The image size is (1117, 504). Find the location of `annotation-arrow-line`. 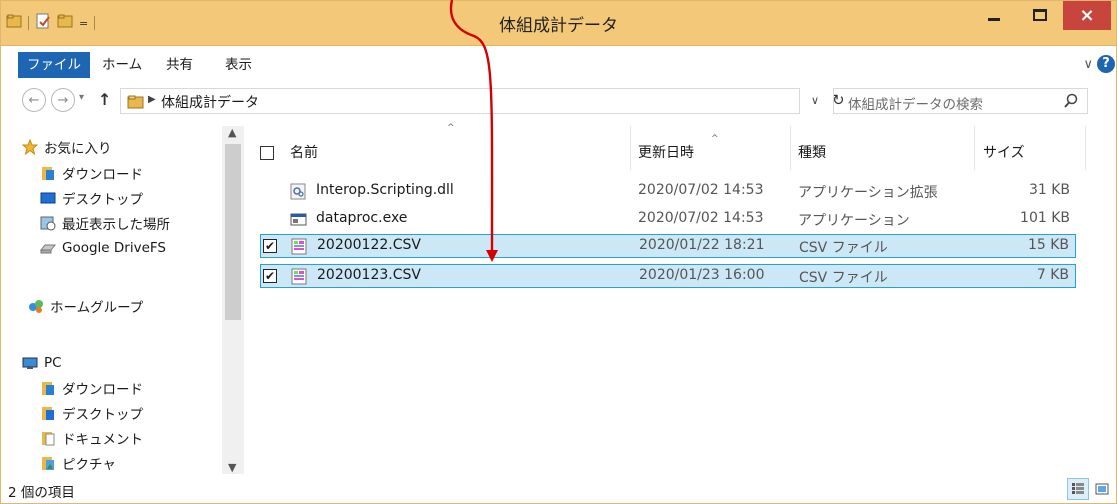

annotation-arrow-line is located at coordinates (471, 125).